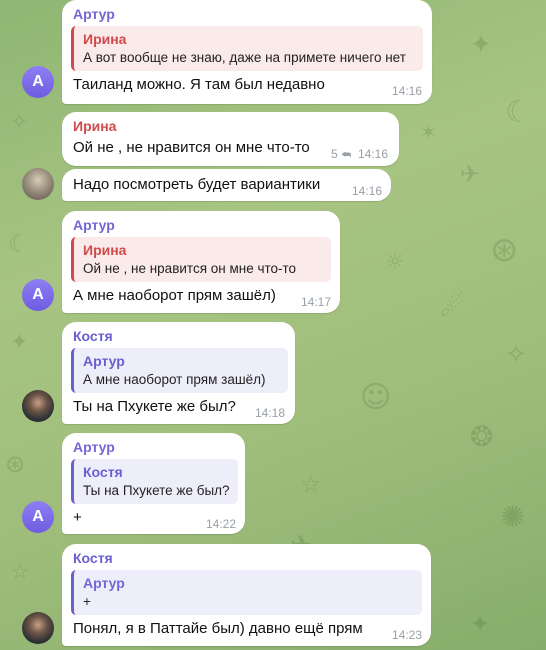 The height and width of the screenshot is (650, 546). I want to click on replies-counter: 5 ⮪, so click(341, 154).